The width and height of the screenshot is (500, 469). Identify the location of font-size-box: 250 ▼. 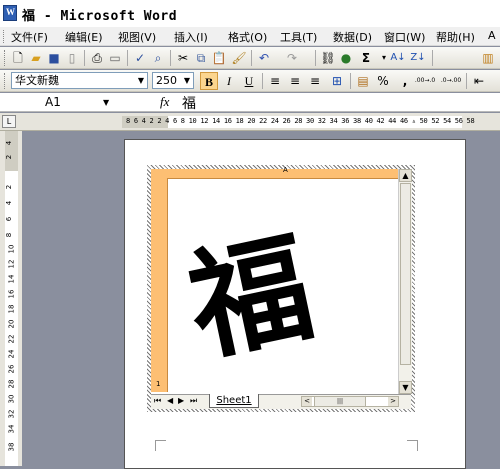
(173, 80).